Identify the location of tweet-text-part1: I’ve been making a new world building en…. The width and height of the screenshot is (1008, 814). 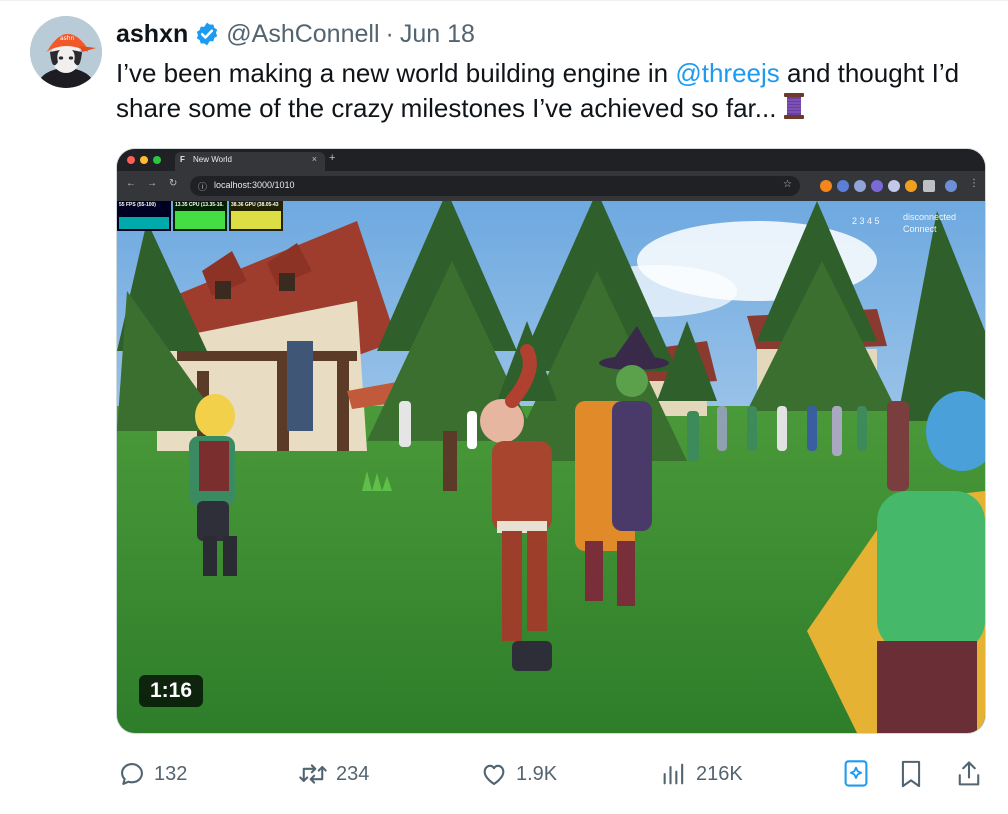
(396, 73).